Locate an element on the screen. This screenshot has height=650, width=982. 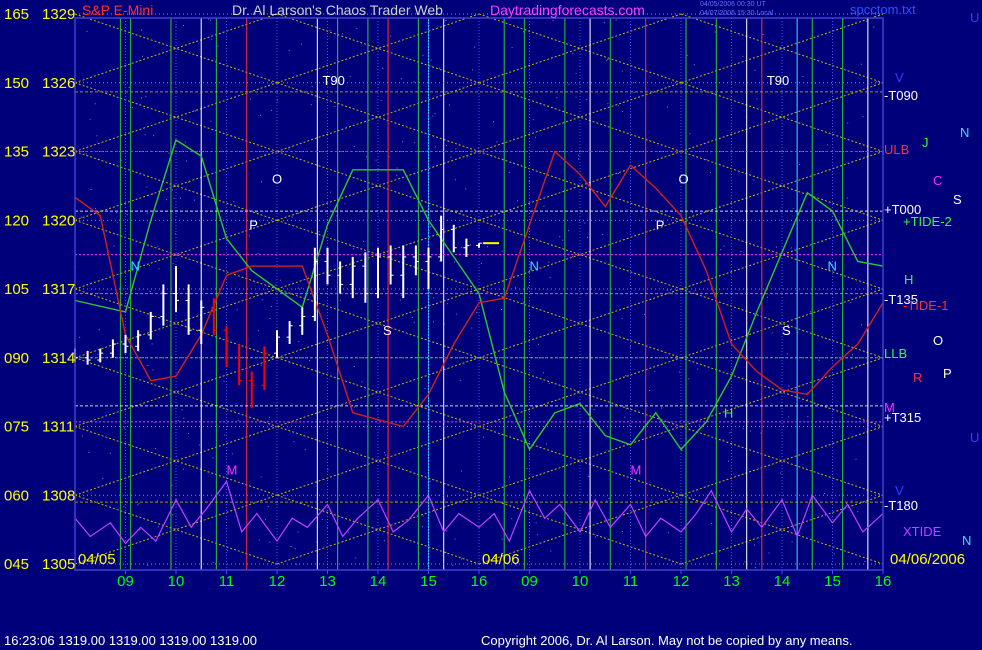
right-label: V is located at coordinates (899, 490).